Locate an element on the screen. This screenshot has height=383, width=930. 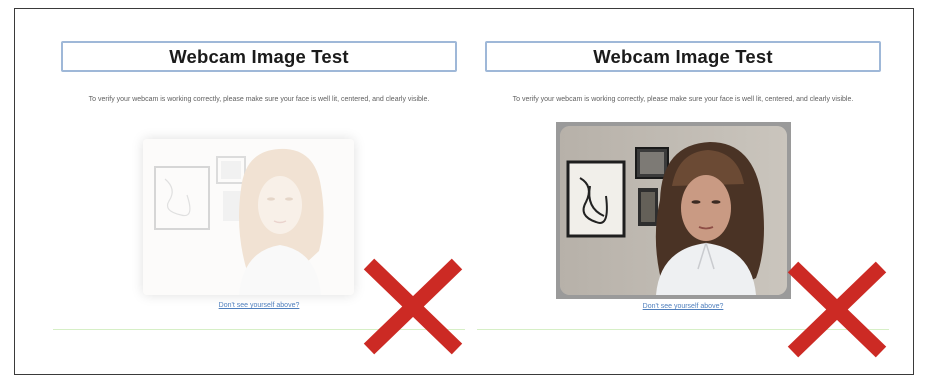
webcam-preview-overexposed is located at coordinates (248, 217).